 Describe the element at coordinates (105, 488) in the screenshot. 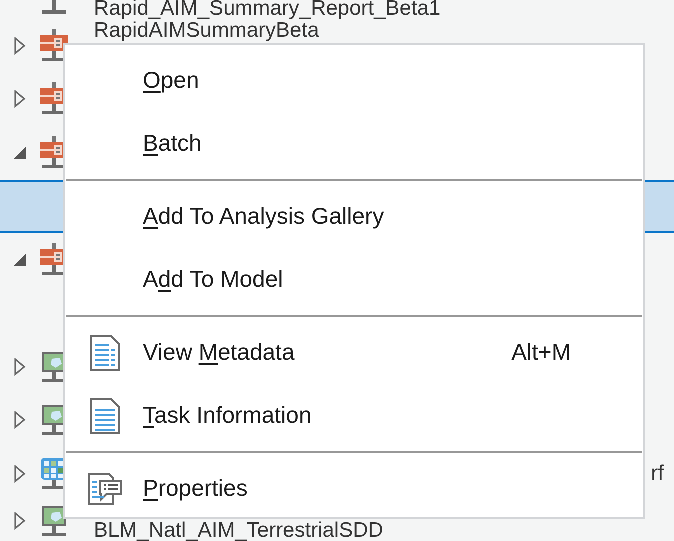

I see `properties-icon` at that location.